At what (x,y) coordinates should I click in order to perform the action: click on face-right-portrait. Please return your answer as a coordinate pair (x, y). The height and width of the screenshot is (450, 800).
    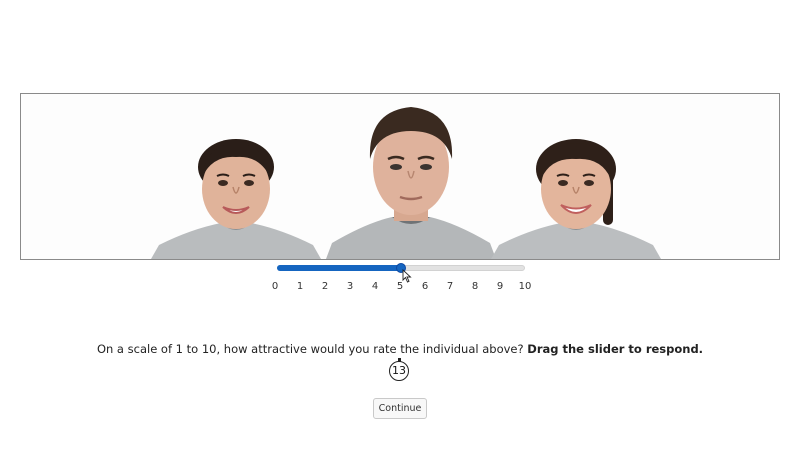
    Looking at the image, I should click on (576, 189).